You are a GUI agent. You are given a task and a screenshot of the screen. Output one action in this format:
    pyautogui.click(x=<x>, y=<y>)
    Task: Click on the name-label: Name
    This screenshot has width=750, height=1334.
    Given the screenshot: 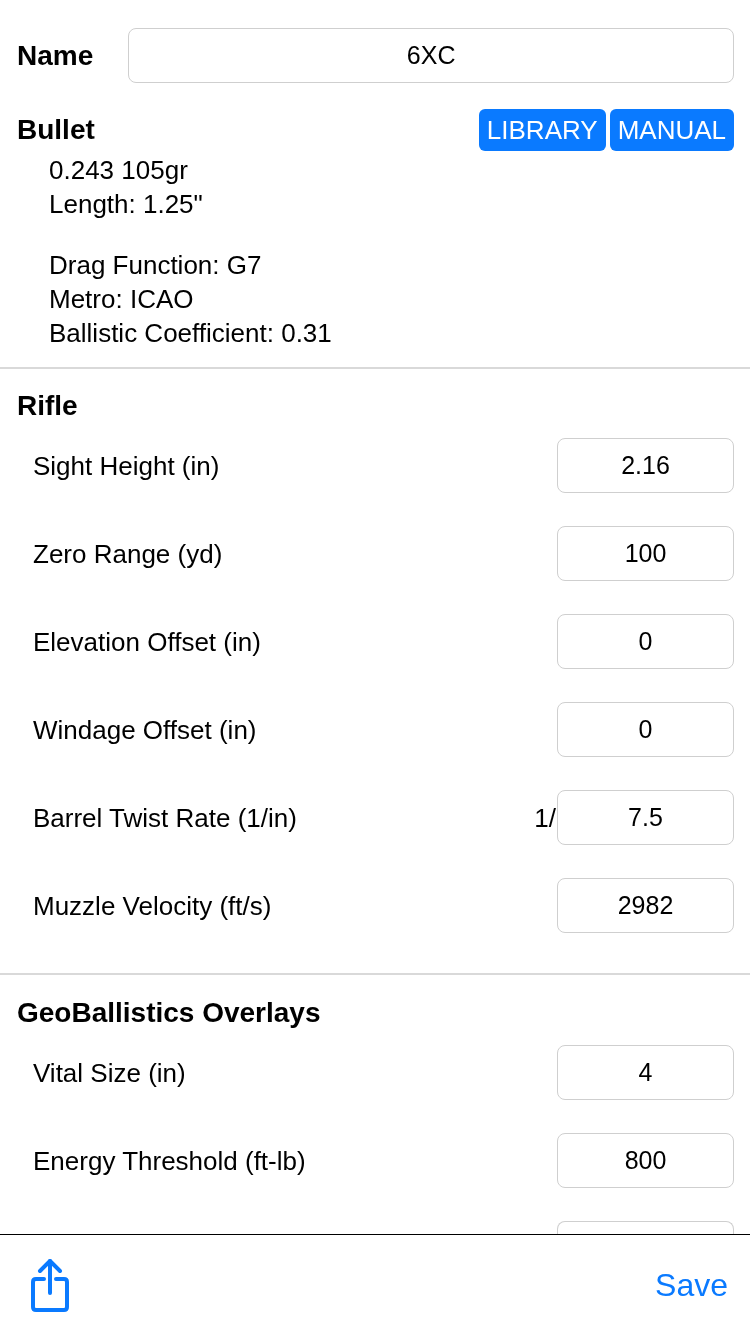 What is the action you would take?
    pyautogui.click(x=55, y=55)
    